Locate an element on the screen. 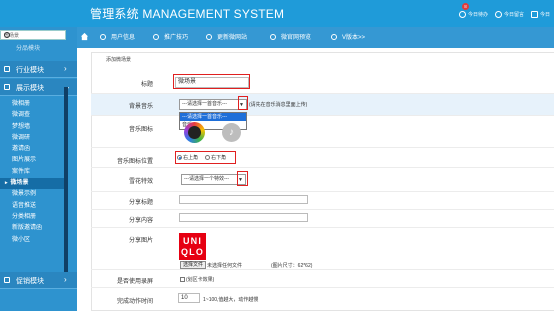 The height and width of the screenshot is (311, 554). page-title: 添加微场景 is located at coordinates (119, 60).